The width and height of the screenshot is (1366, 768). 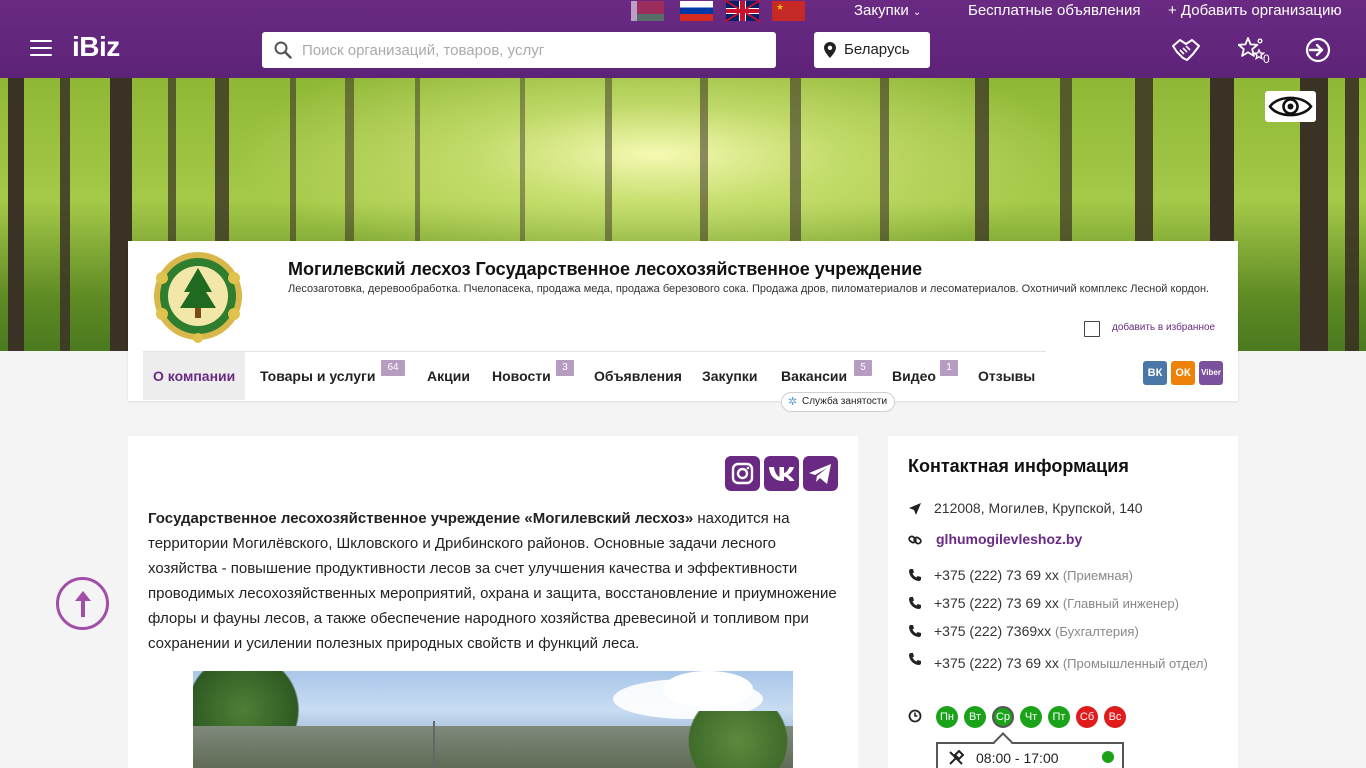 What do you see at coordinates (198, 297) in the screenshot?
I see `company-emblem` at bounding box center [198, 297].